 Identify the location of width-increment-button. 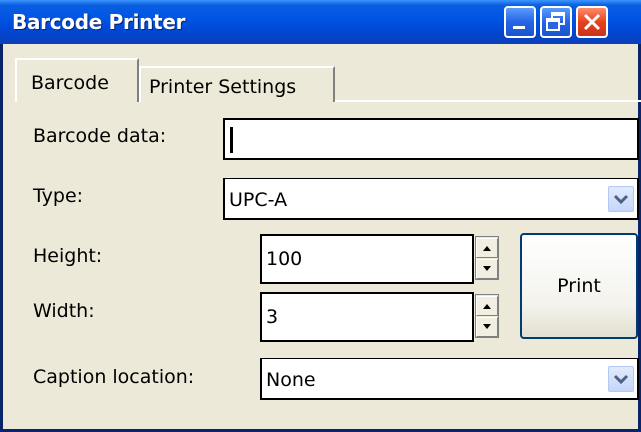
(487, 306).